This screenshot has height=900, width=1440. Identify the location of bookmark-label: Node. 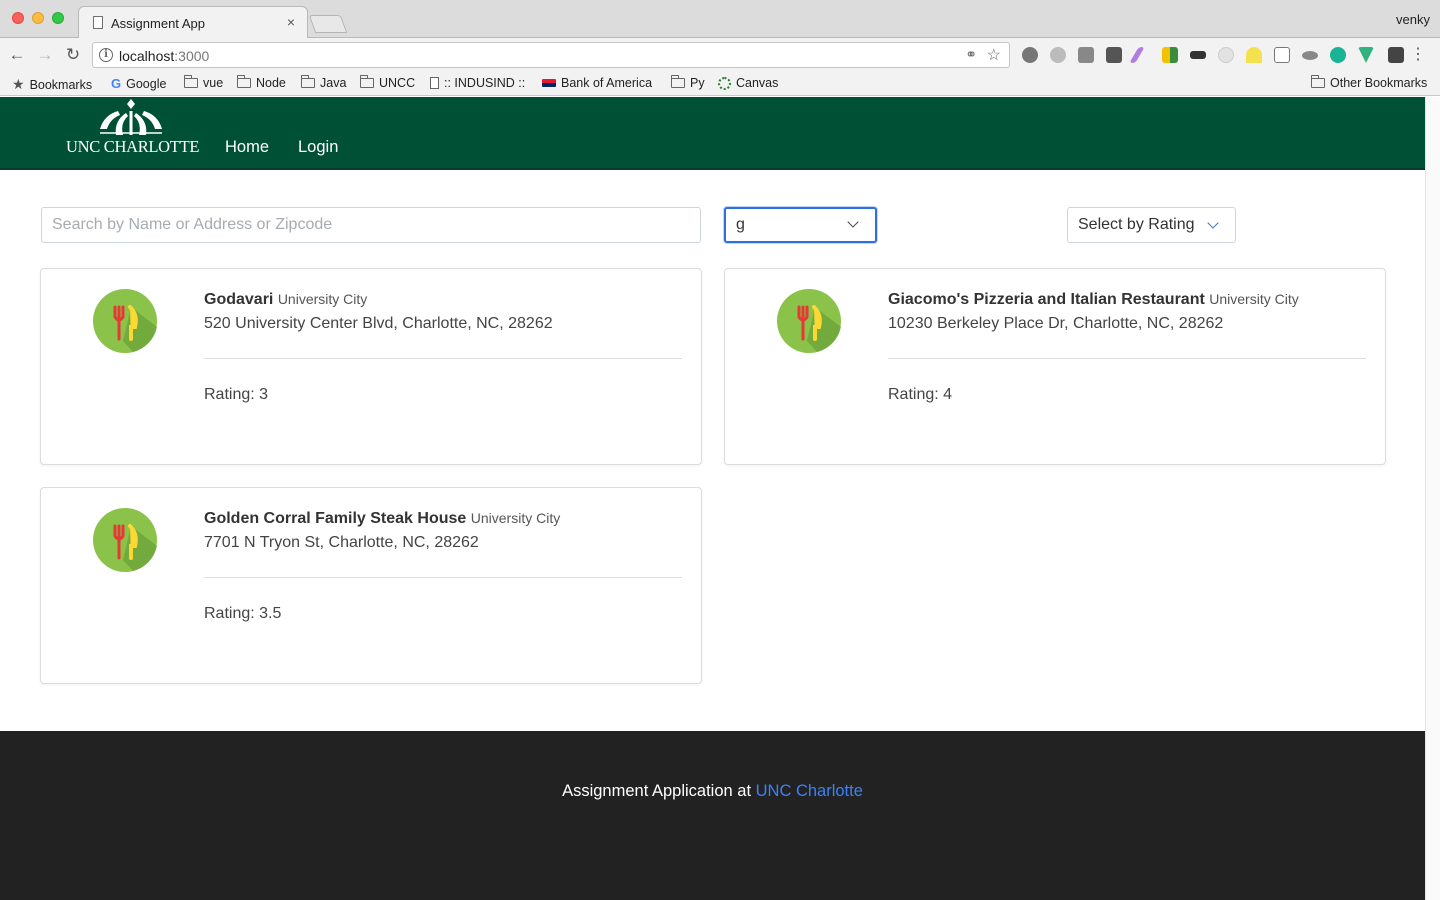
(271, 83).